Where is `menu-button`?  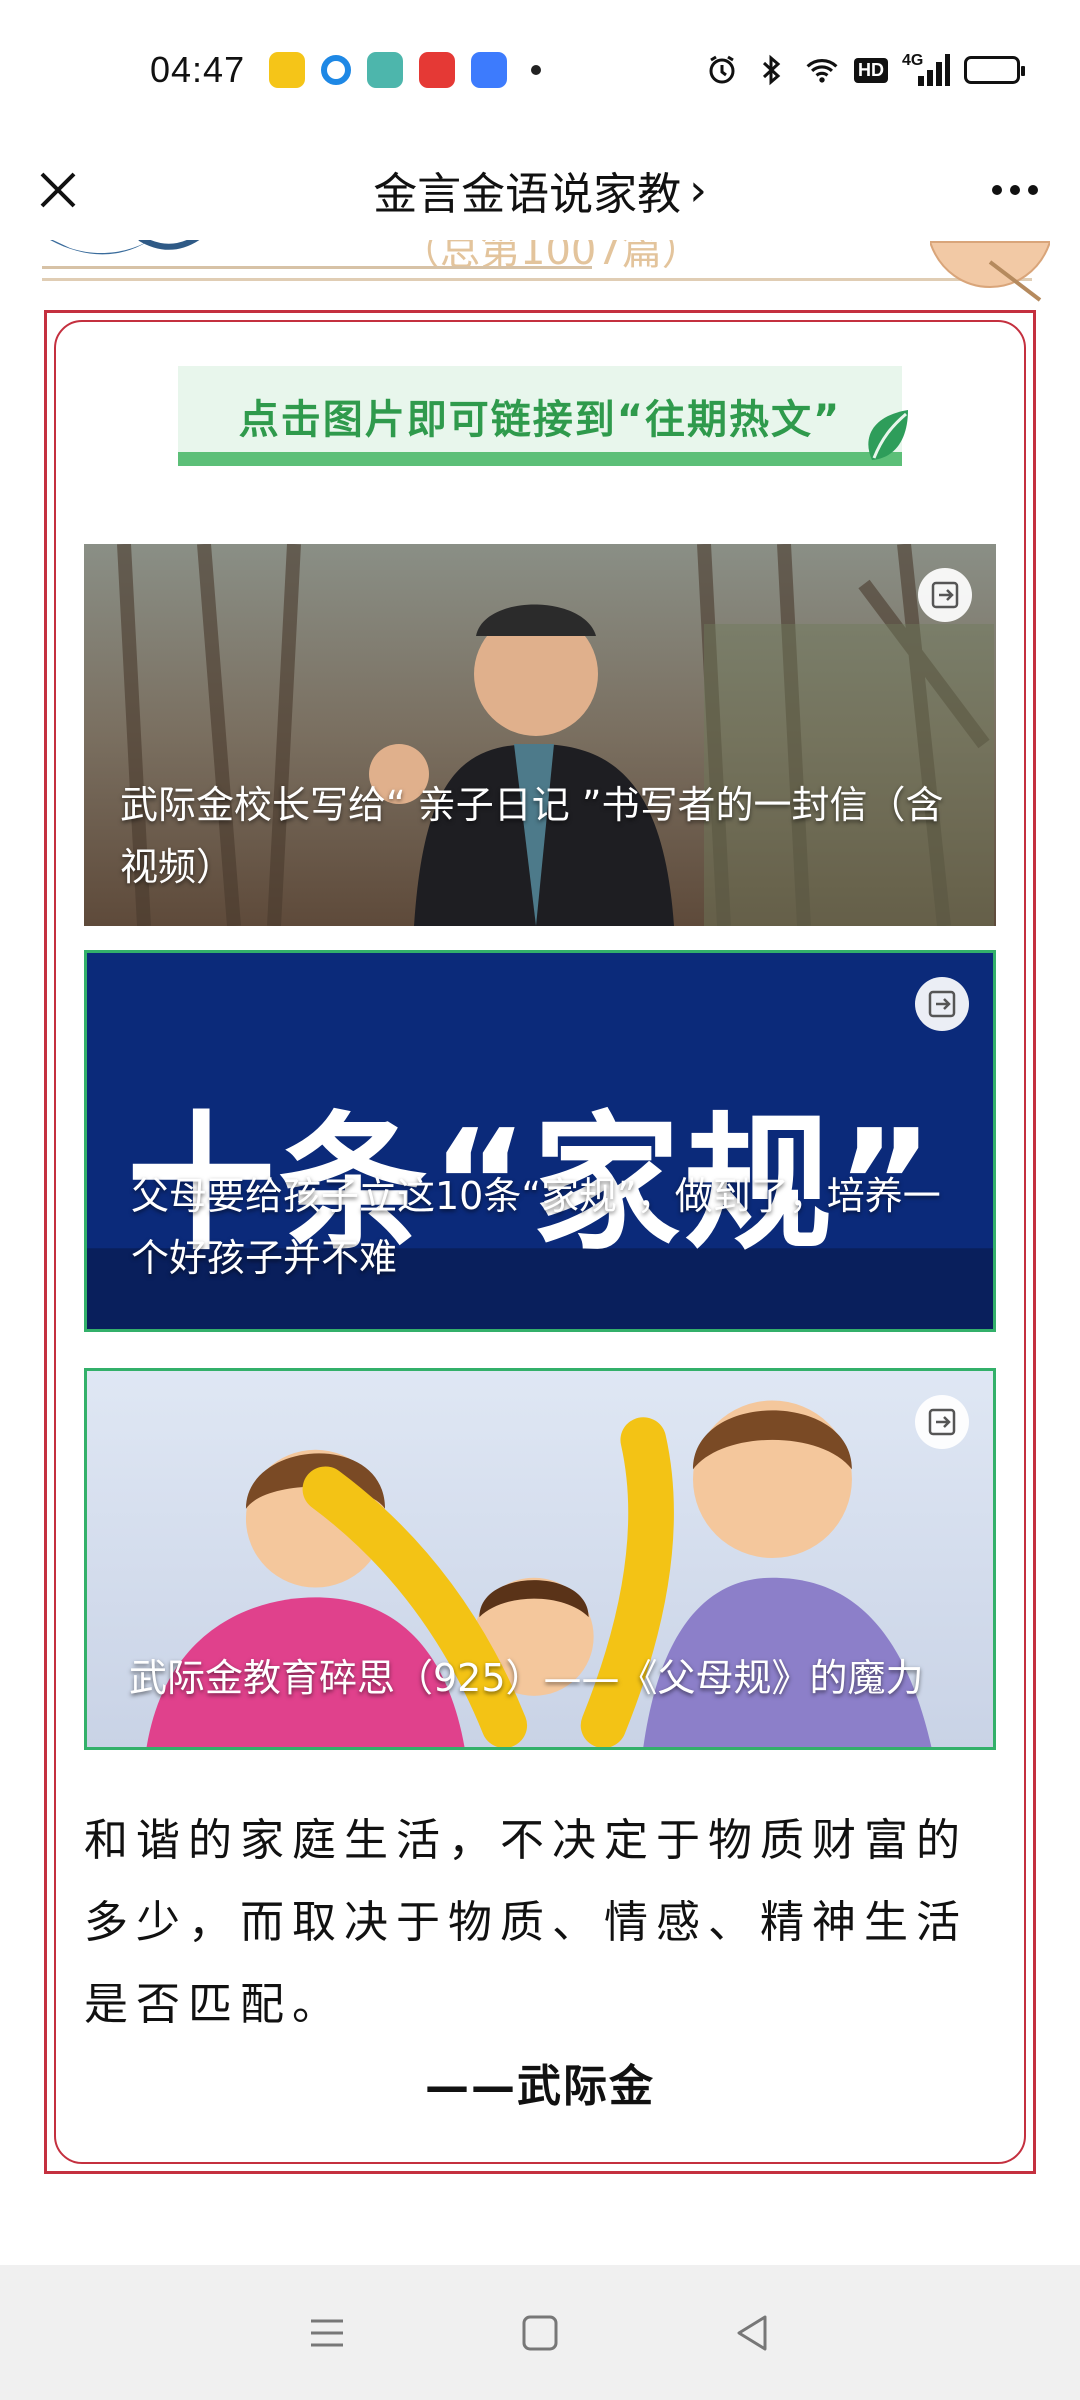
menu-button is located at coordinates (327, 2333).